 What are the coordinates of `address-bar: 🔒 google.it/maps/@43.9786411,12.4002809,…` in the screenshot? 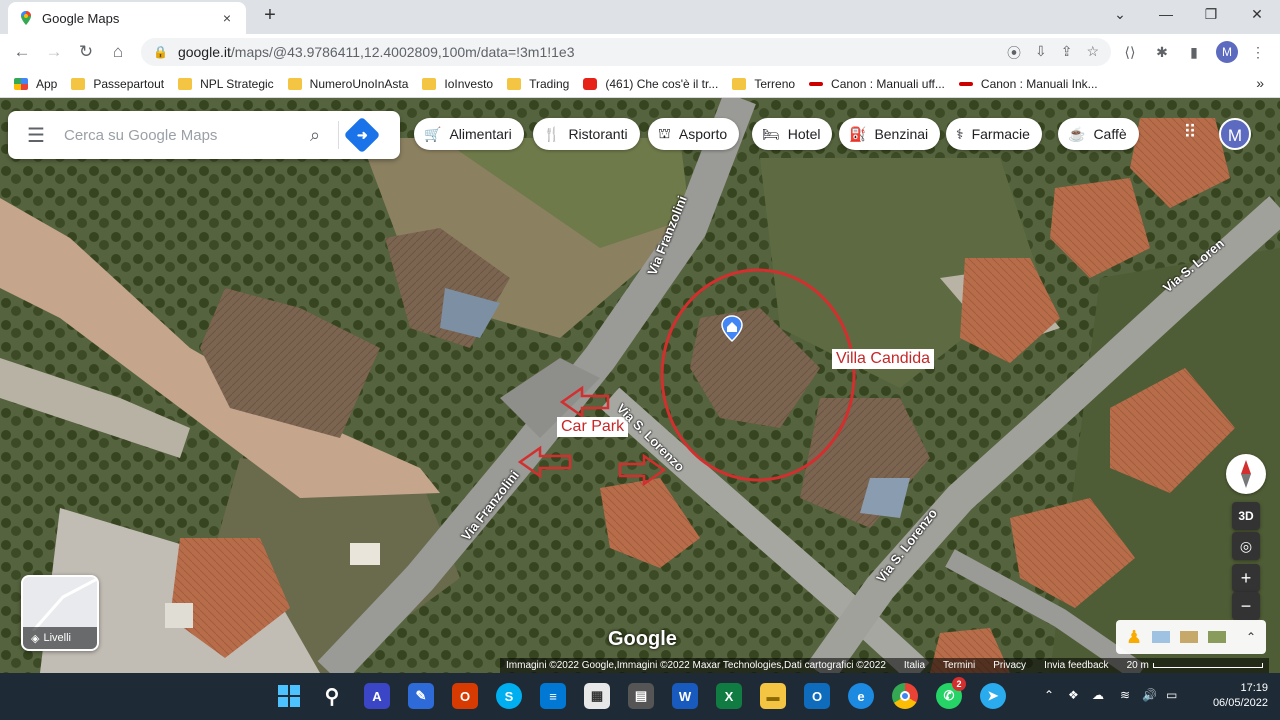 It's located at (626, 52).